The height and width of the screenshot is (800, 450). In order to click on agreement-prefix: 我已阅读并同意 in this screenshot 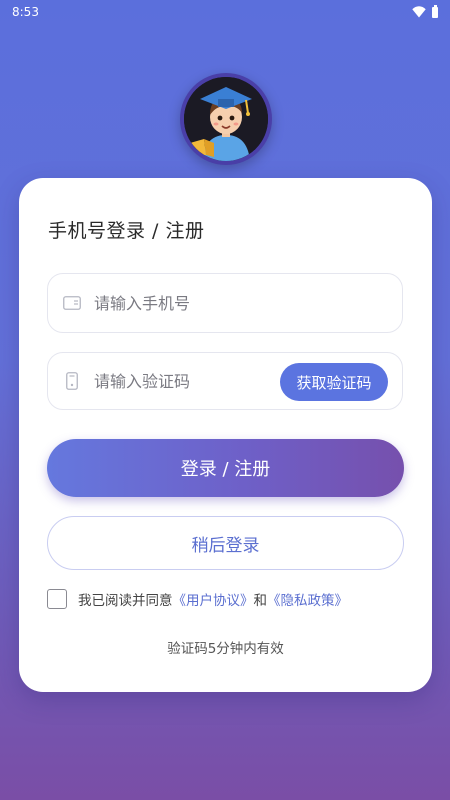, I will do `click(125, 601)`.